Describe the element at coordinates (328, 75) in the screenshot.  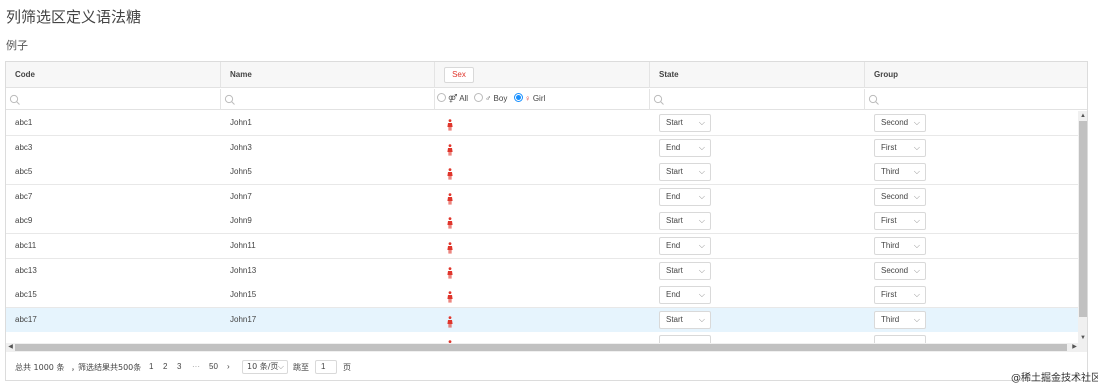
I see `column-header-name: Name` at that location.